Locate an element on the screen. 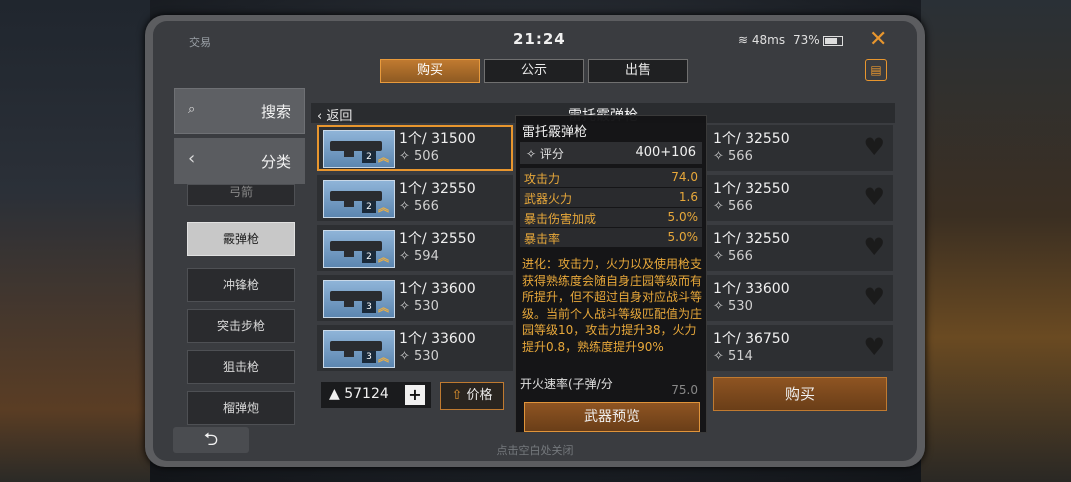 The height and width of the screenshot is (482, 1071). search-button: ⌕ 搜索 is located at coordinates (239, 111).